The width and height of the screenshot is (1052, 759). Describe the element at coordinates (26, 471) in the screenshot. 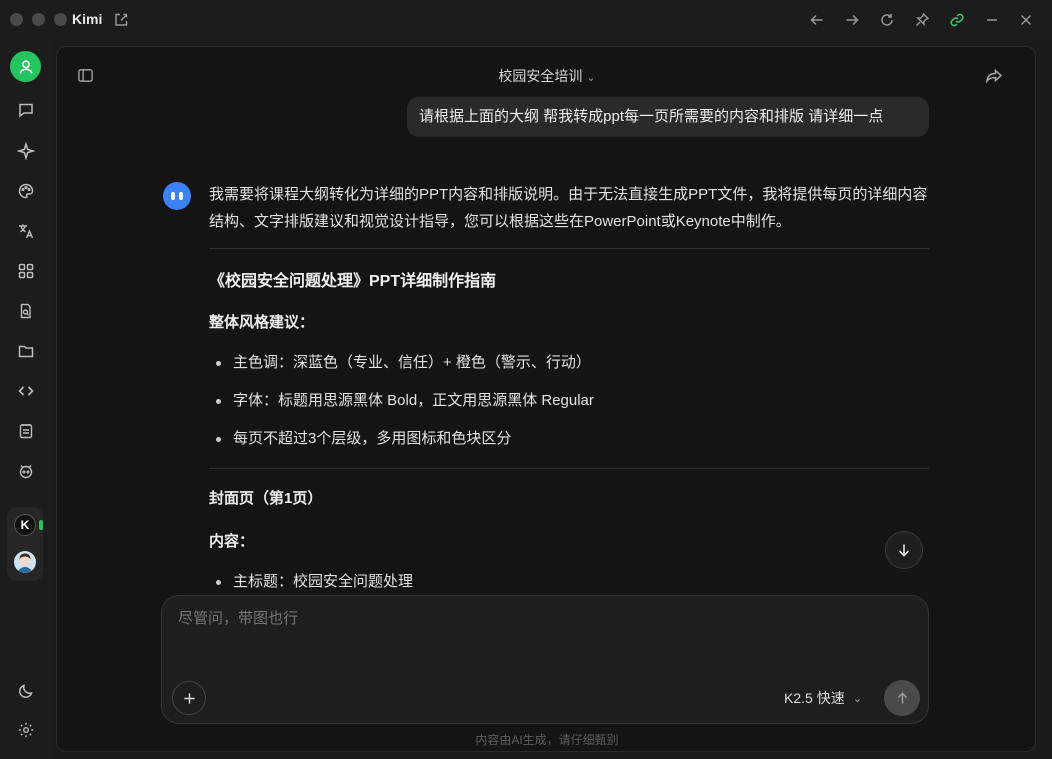

I see `robot-icon` at that location.